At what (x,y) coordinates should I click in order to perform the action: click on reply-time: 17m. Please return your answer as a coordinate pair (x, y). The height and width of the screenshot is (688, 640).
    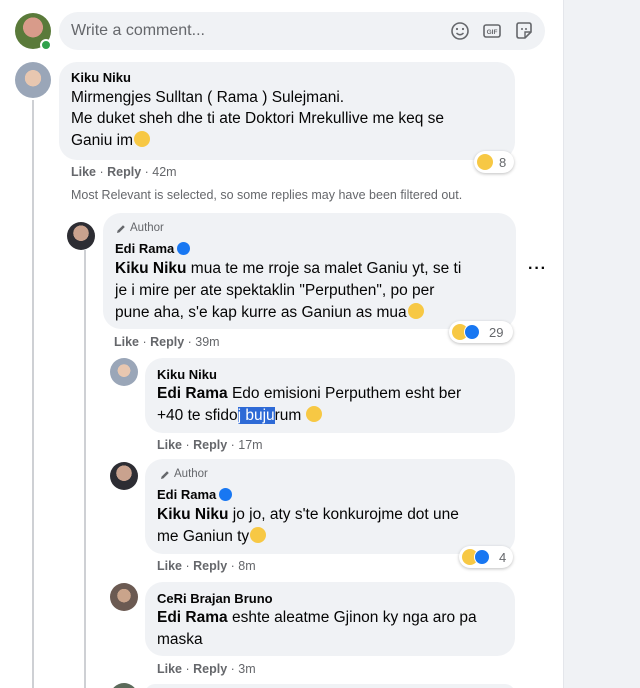
    Looking at the image, I should click on (250, 445).